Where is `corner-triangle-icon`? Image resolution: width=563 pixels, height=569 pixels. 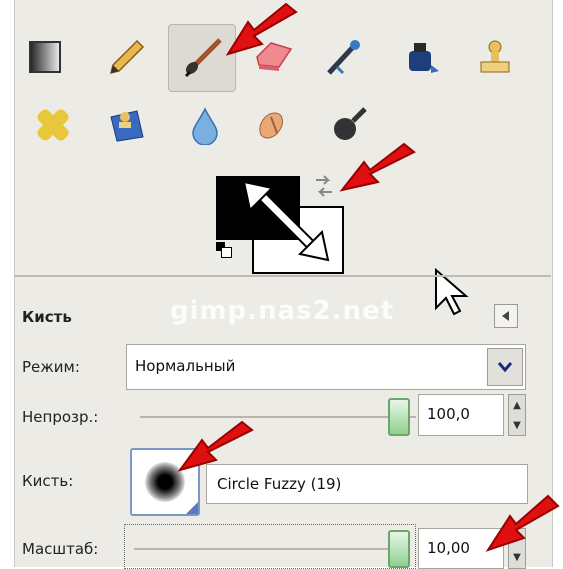 corner-triangle-icon is located at coordinates (192, 508).